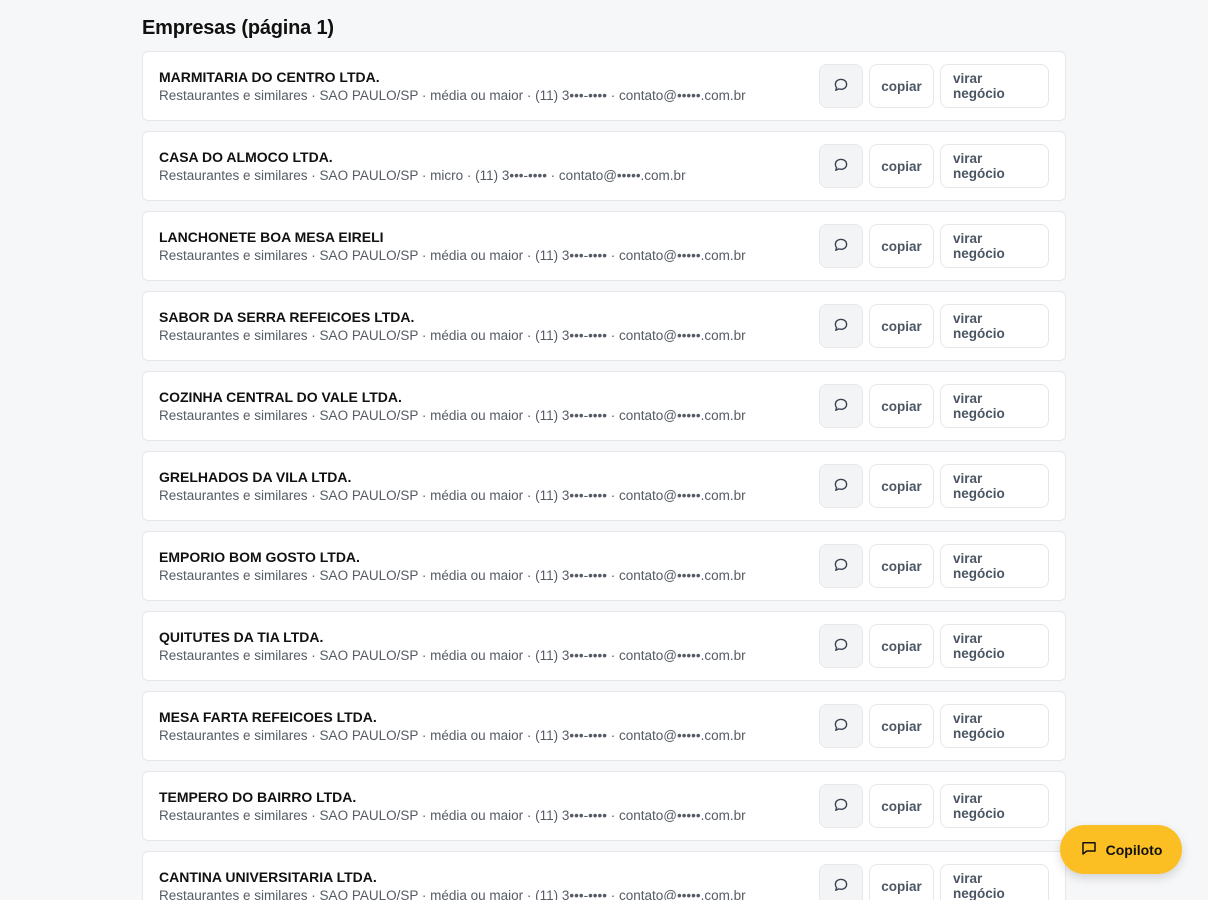 This screenshot has height=900, width=1208. What do you see at coordinates (280, 397) in the screenshot?
I see `company-name: COZINHA CENTRAL DO VALE LTDA.` at bounding box center [280, 397].